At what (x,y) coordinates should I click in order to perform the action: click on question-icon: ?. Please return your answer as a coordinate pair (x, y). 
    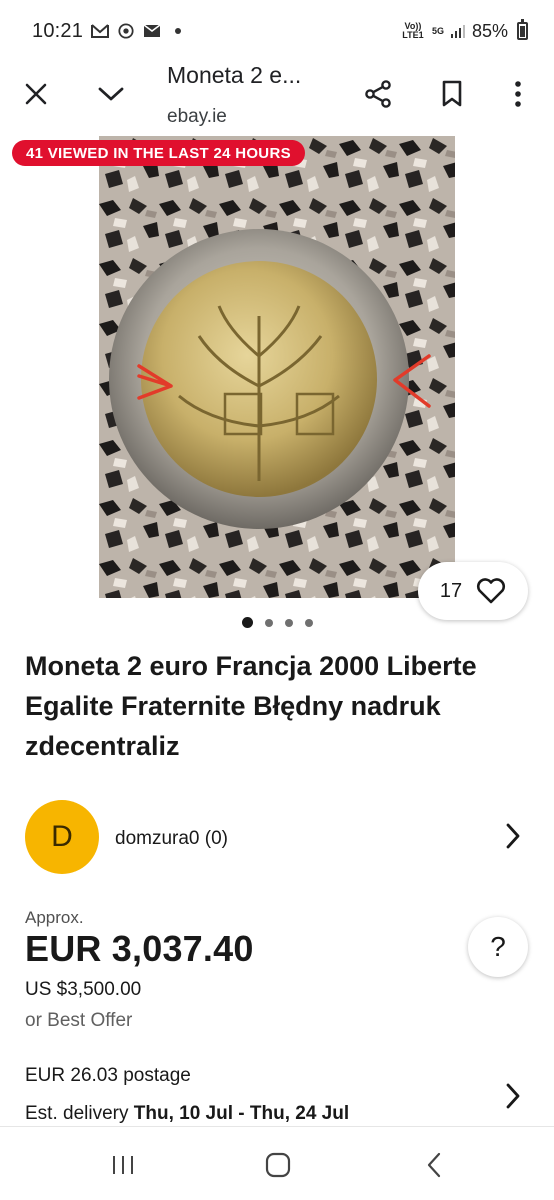
    Looking at the image, I should click on (498, 946).